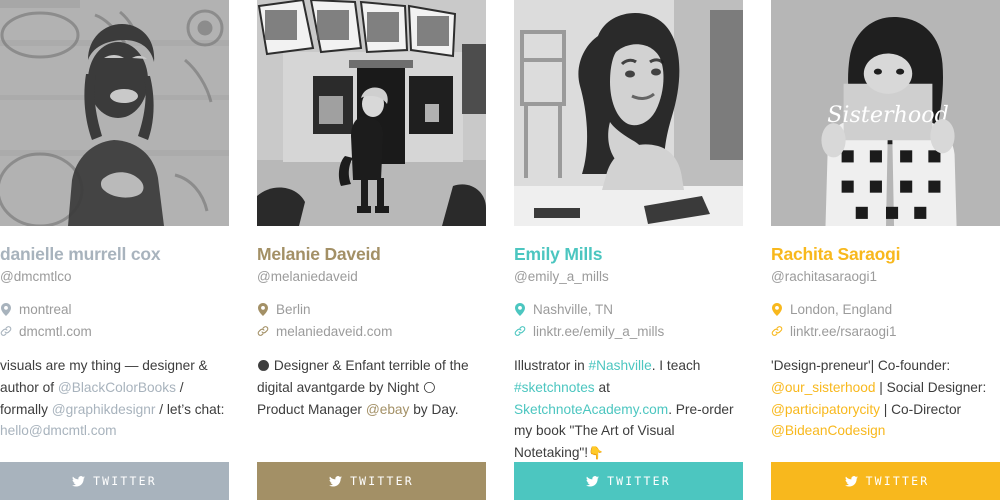 This screenshot has height=500, width=1000. What do you see at coordinates (429, 388) in the screenshot?
I see `bio-emoji: 🌕` at bounding box center [429, 388].